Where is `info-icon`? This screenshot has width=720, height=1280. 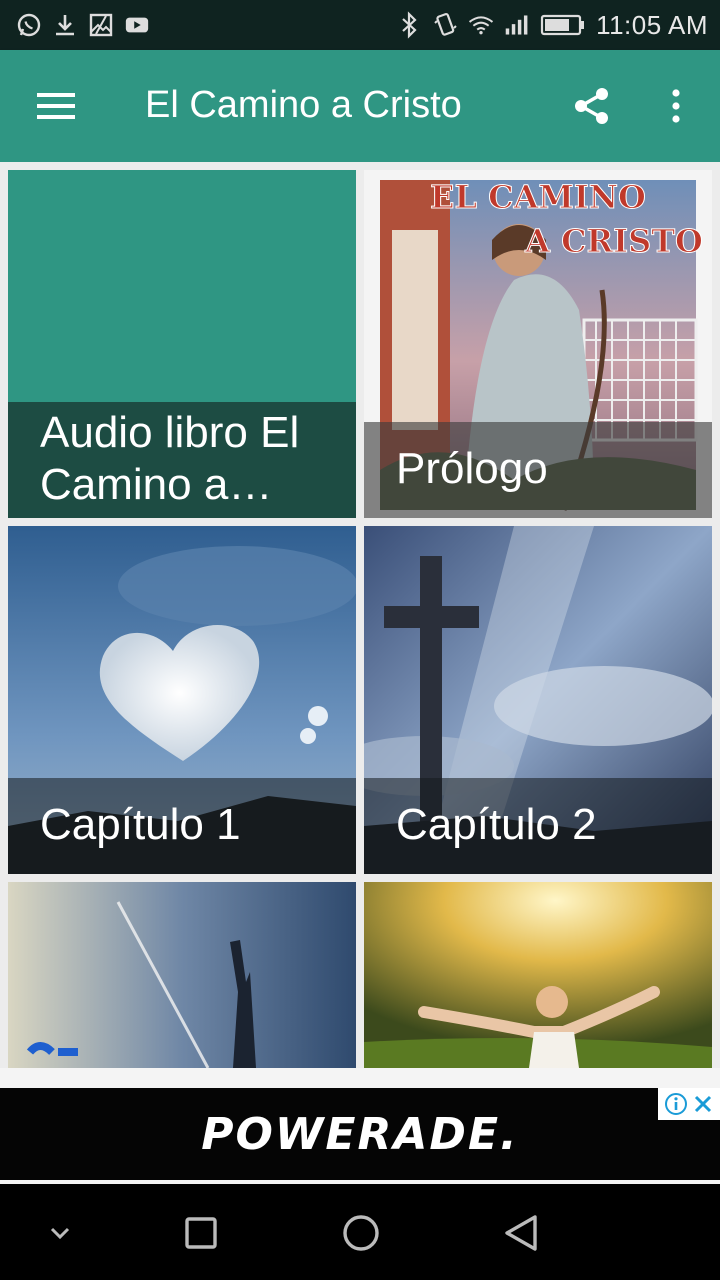 info-icon is located at coordinates (676, 1104).